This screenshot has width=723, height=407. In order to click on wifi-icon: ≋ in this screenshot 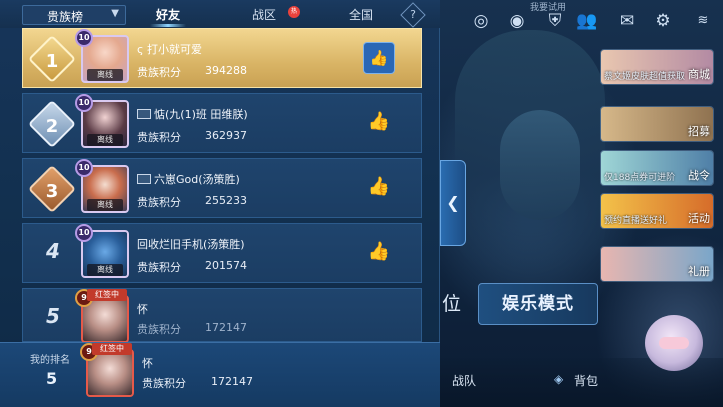, I will do `click(703, 20)`.